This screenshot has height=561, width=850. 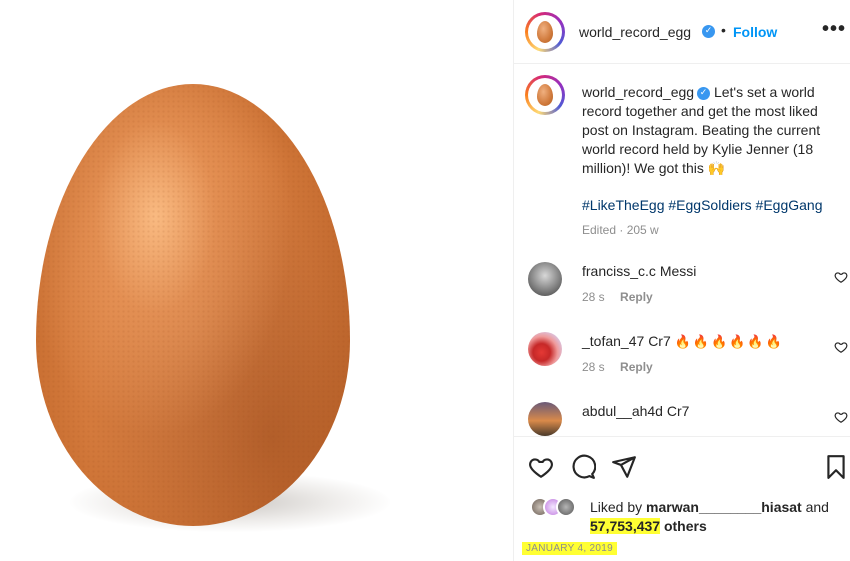 What do you see at coordinates (682, 367) in the screenshot?
I see `comment-item: _tofan_47 Cr7 🔥🔥🔥🔥🔥🔥 28 s Reply` at bounding box center [682, 367].